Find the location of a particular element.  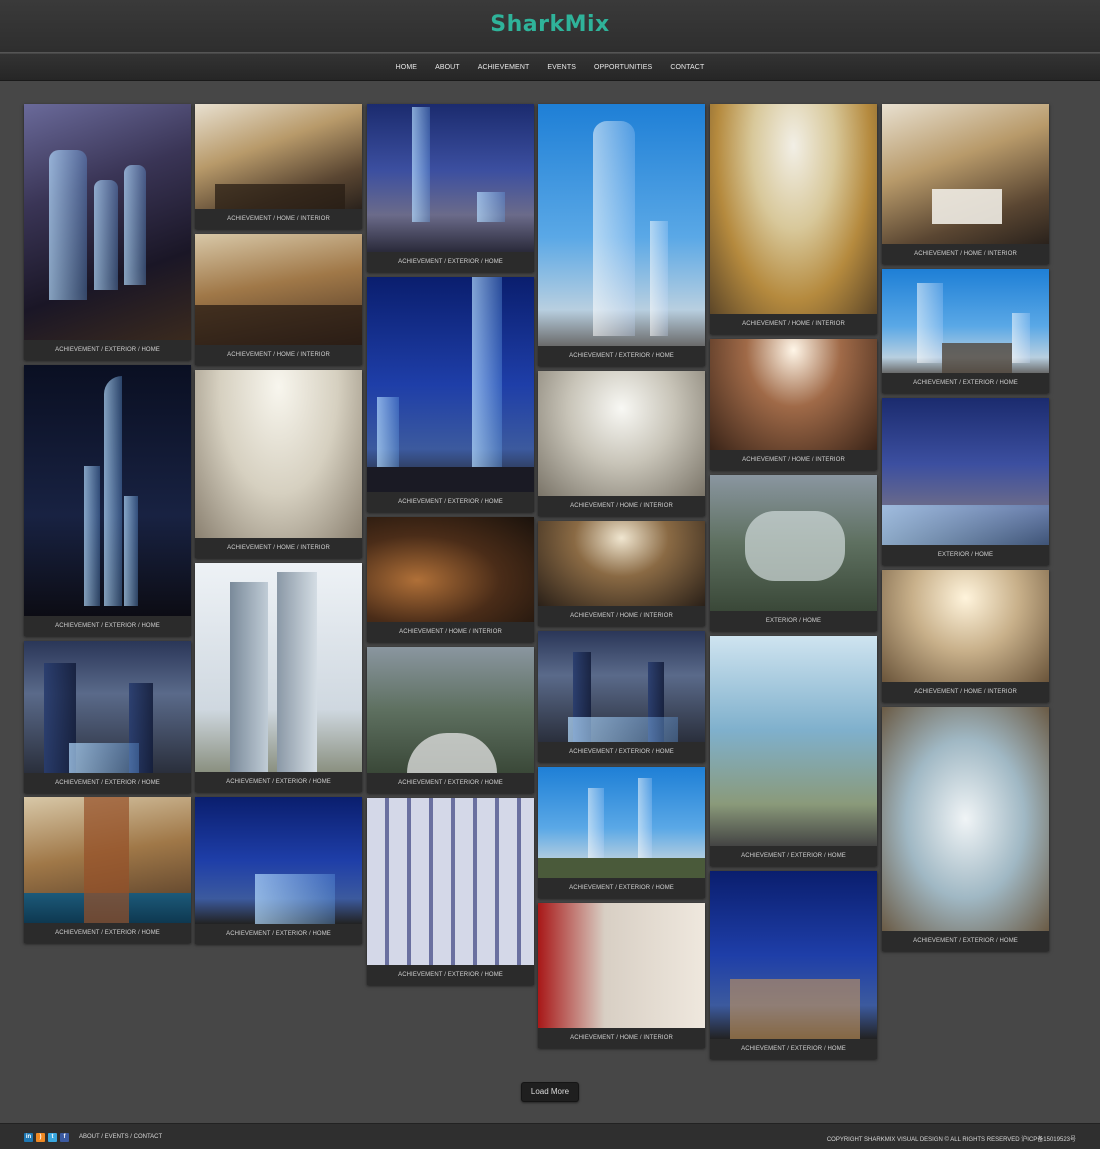

load-more-button: Load More is located at coordinates (550, 1092).